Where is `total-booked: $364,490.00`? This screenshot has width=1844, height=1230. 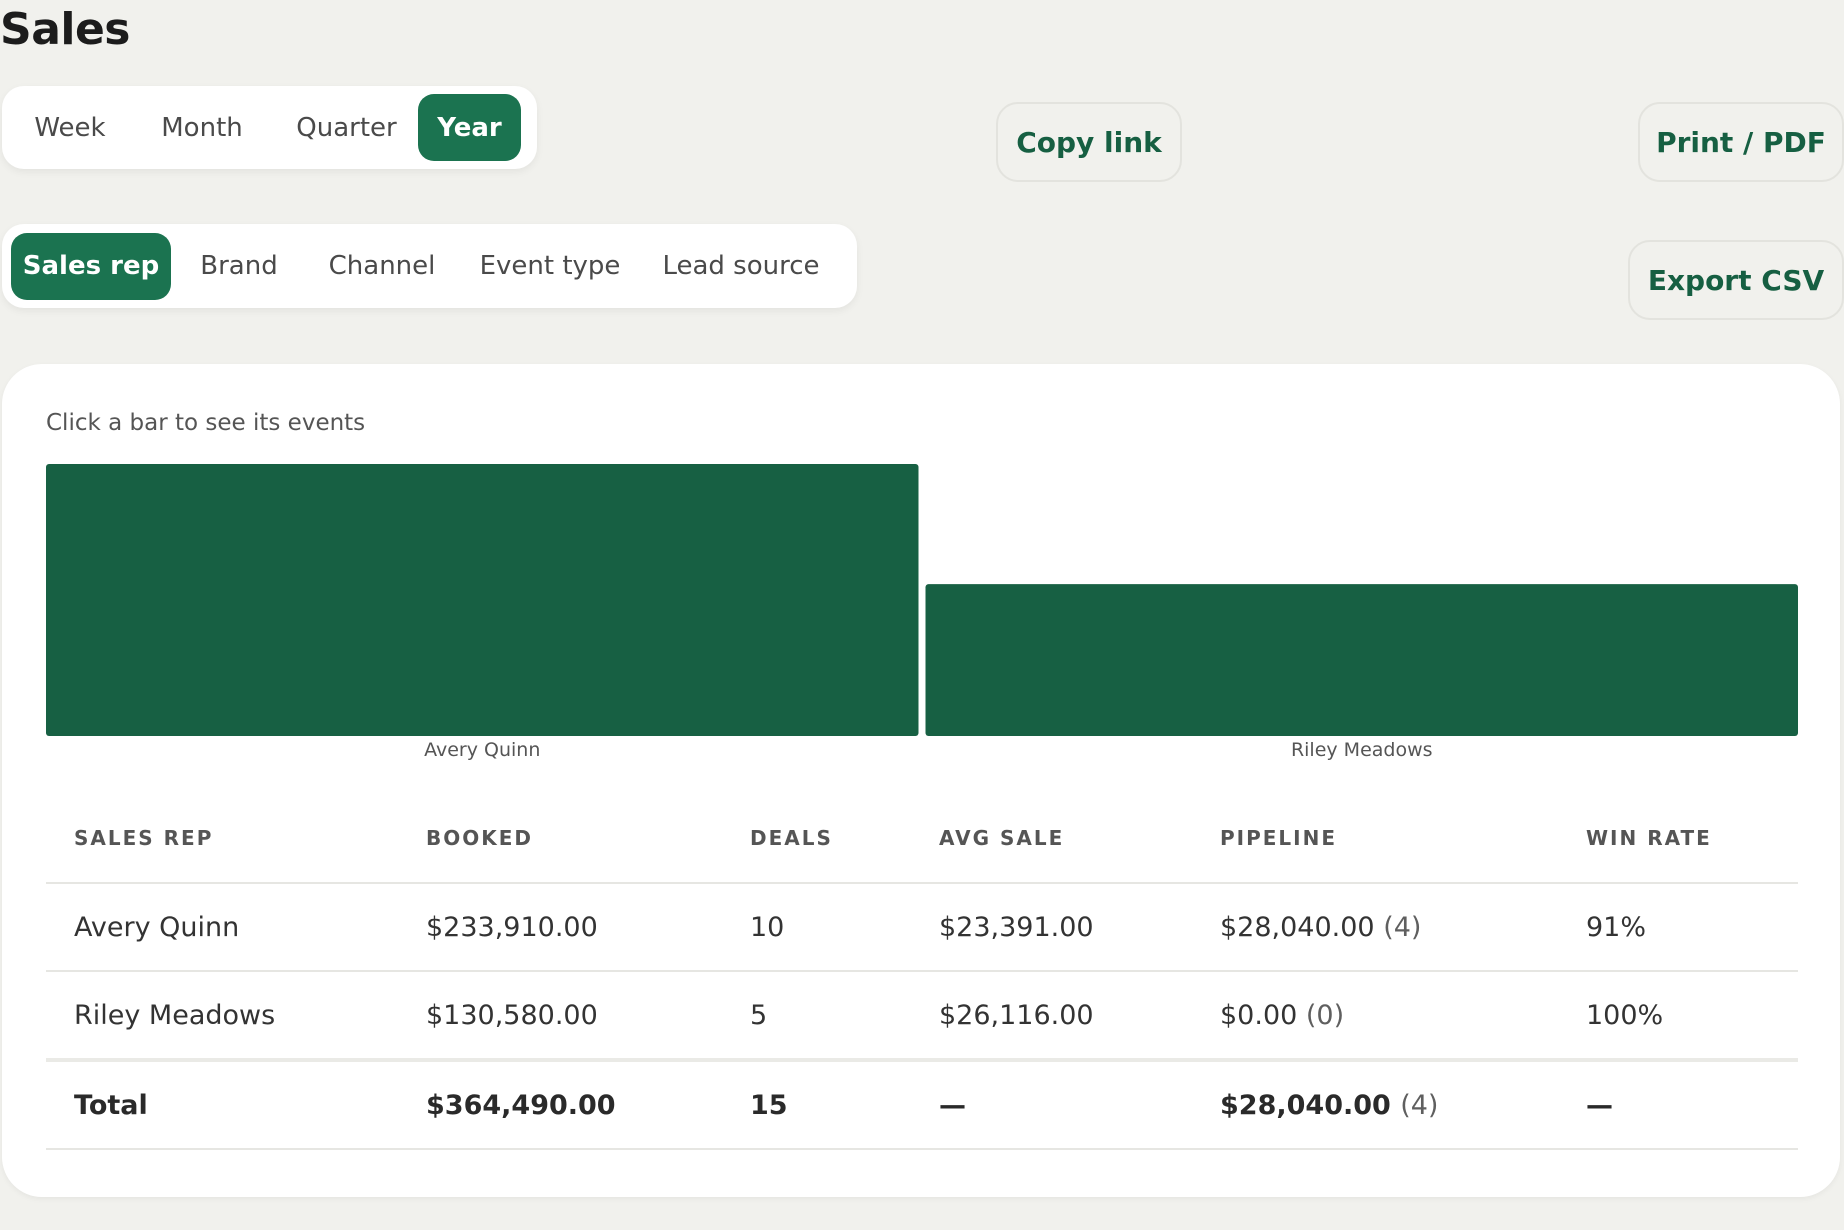
total-booked: $364,490.00 is located at coordinates (560, 1104).